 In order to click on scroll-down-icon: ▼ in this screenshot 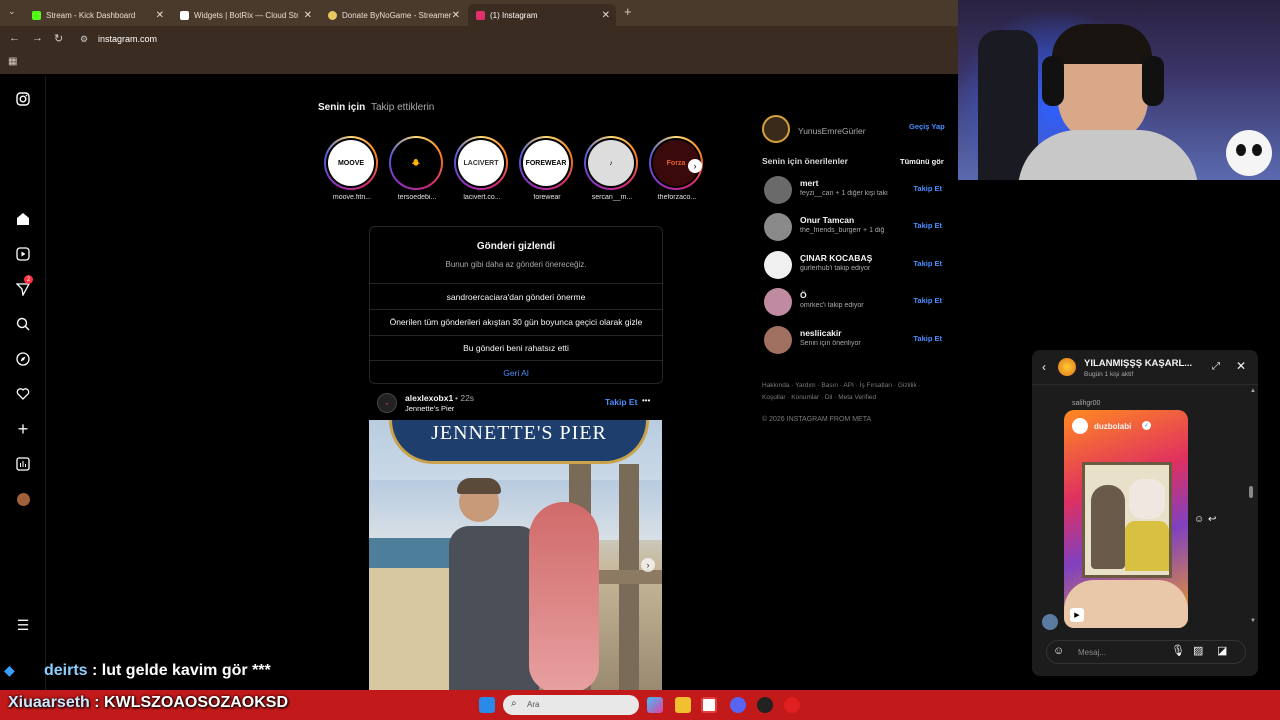, I will do `click(1253, 621)`.